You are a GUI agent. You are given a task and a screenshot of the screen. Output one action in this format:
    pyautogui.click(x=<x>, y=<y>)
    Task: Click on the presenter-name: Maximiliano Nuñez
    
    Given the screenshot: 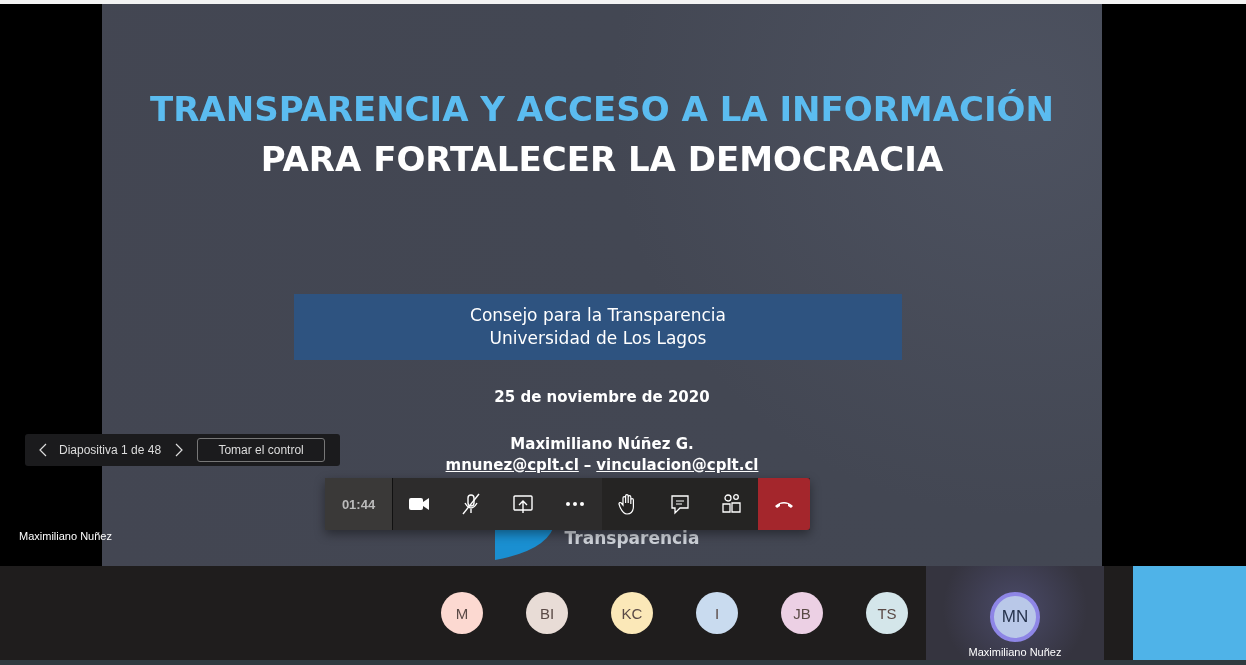 What is the action you would take?
    pyautogui.click(x=65, y=536)
    